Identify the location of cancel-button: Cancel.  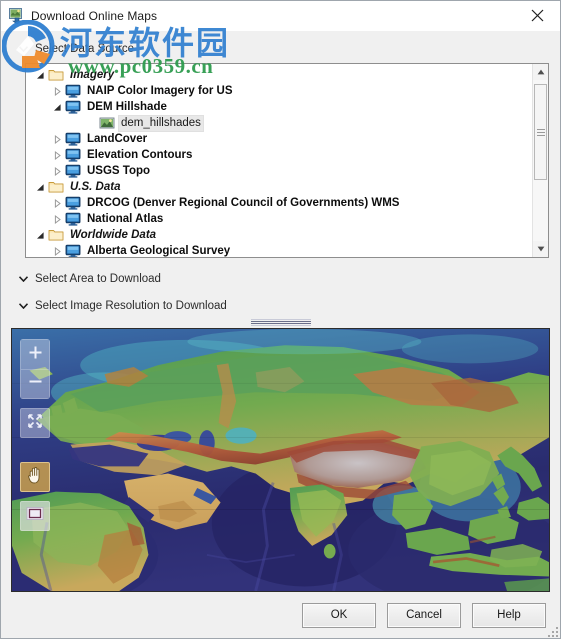
(424, 615).